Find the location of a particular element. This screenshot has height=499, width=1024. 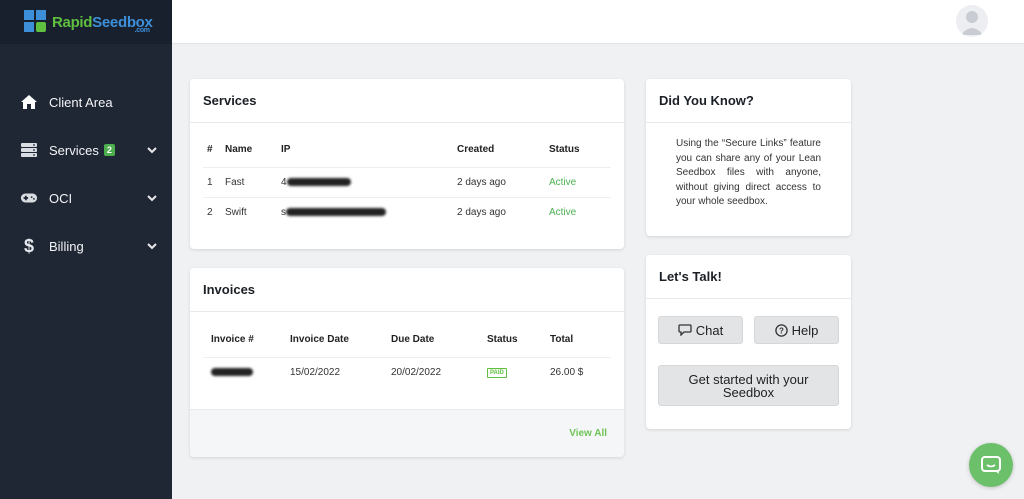

help-button-label: Help is located at coordinates (805, 330).